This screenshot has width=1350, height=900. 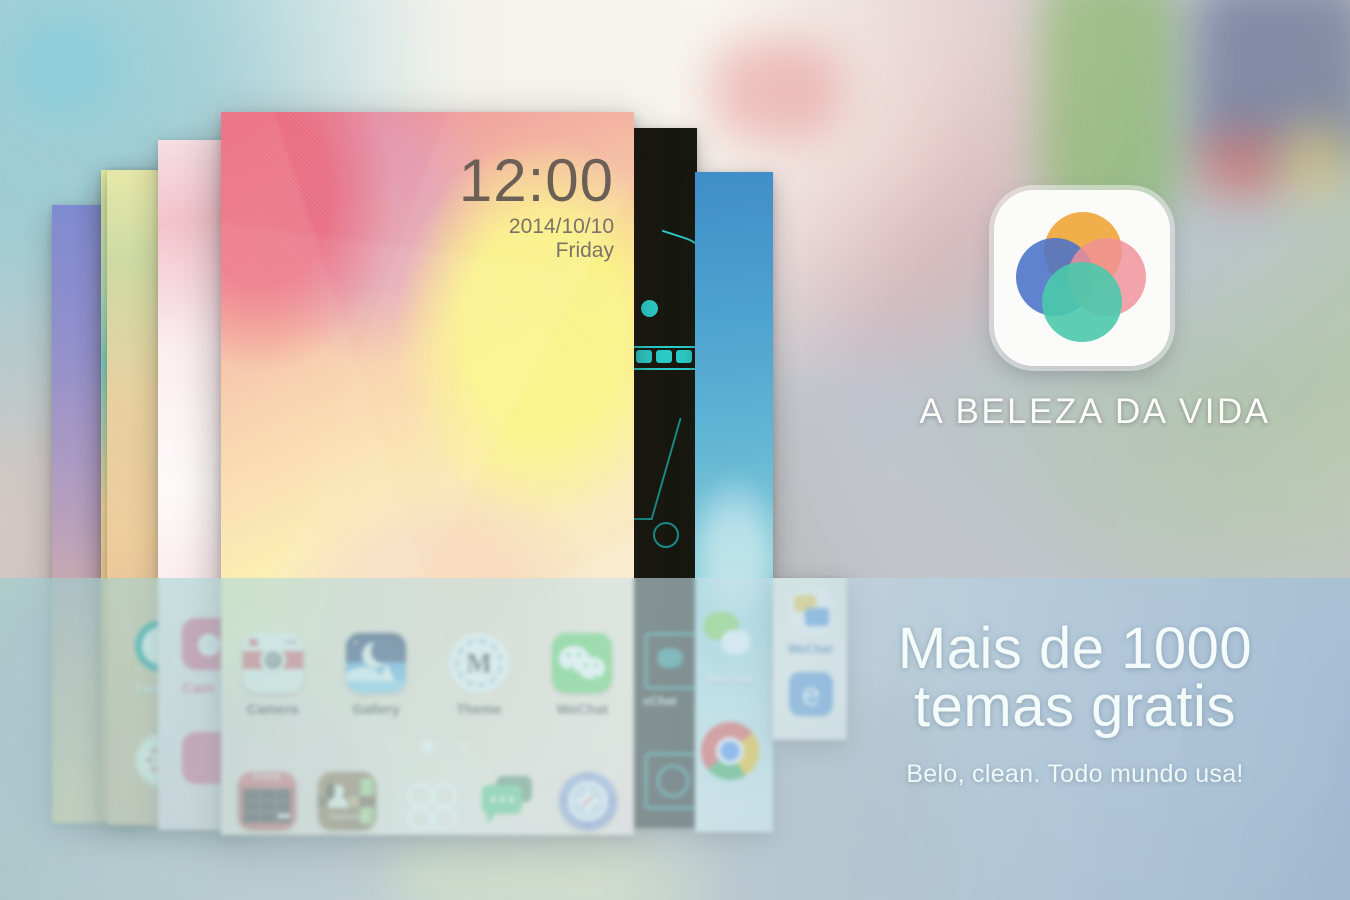 I want to click on clock-time: 12:00, so click(x=536, y=180).